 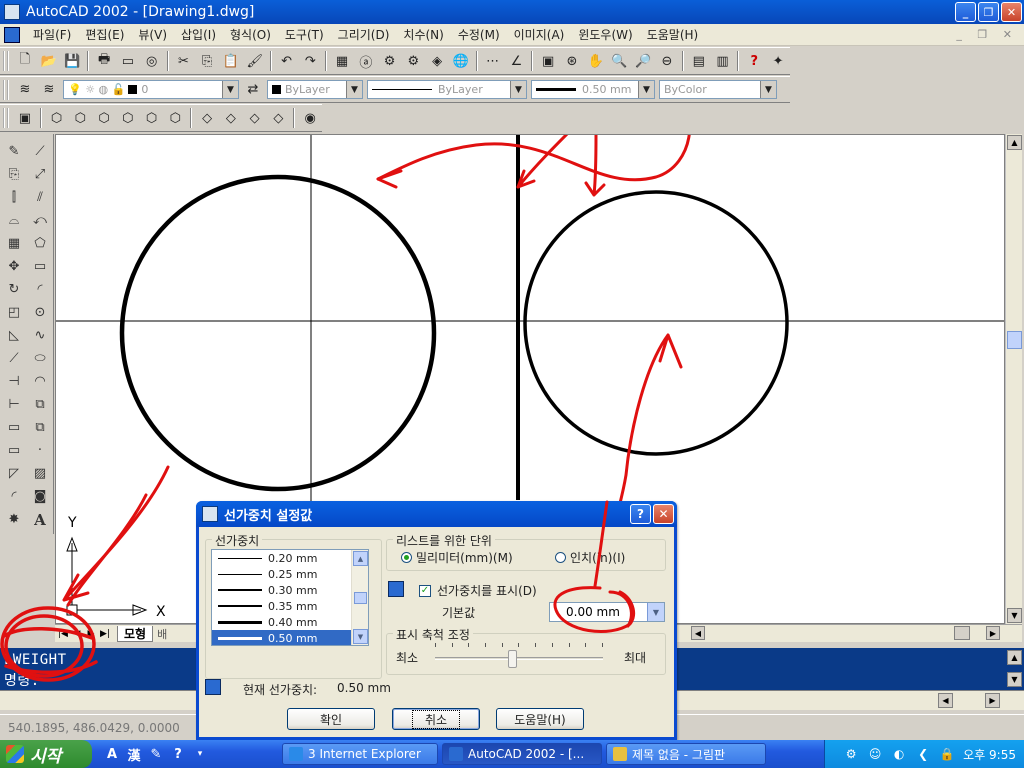 I want to click on cmd-scroll-left-icon: ◀, so click(x=945, y=700).